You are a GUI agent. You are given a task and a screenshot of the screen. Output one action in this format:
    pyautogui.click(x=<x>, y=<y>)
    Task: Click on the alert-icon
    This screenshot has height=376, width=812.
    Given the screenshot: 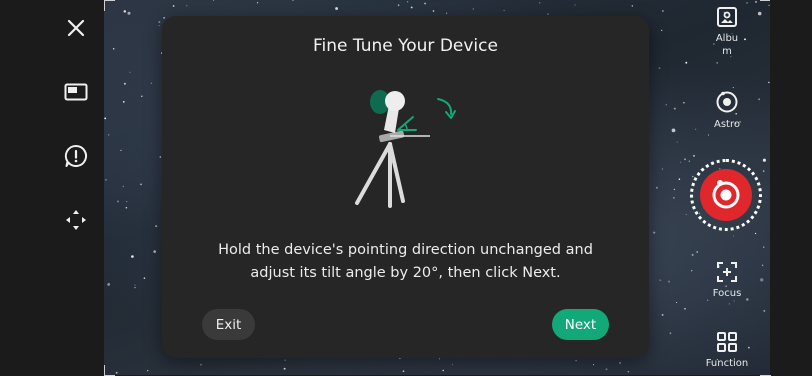 What is the action you would take?
    pyautogui.click(x=75, y=155)
    